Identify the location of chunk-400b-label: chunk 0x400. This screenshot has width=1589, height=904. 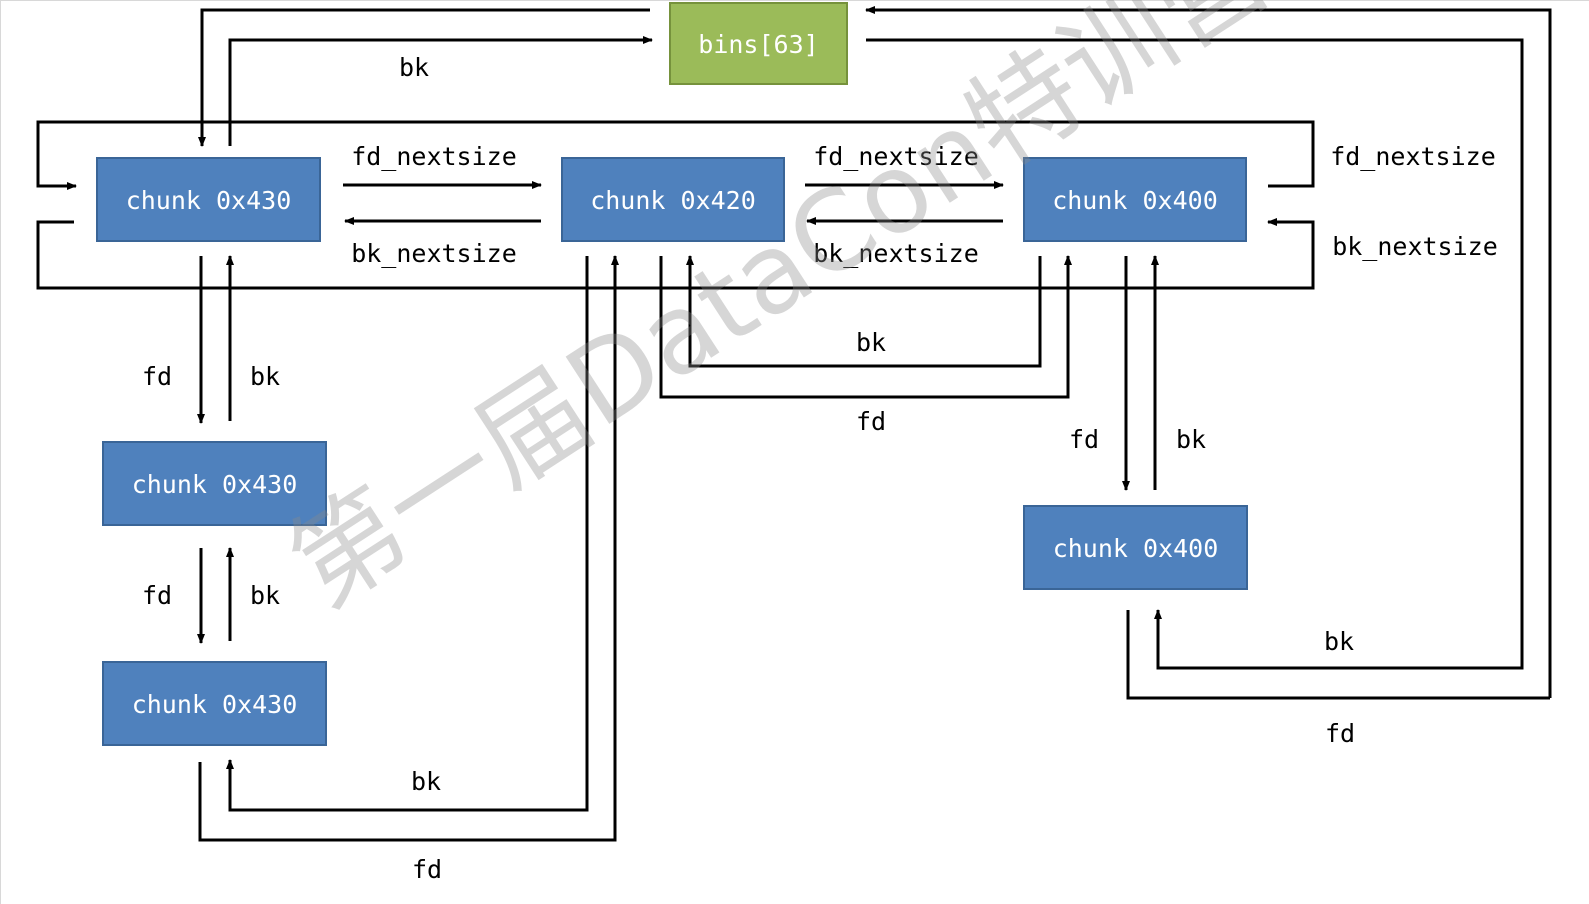
(1136, 548).